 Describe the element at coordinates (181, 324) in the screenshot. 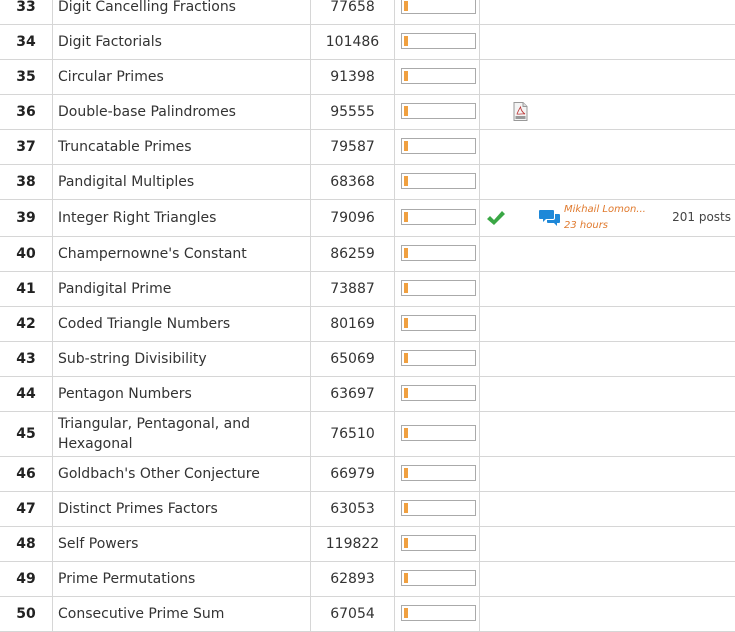

I see `problem-title-link: Coded Triangle Numbers` at that location.